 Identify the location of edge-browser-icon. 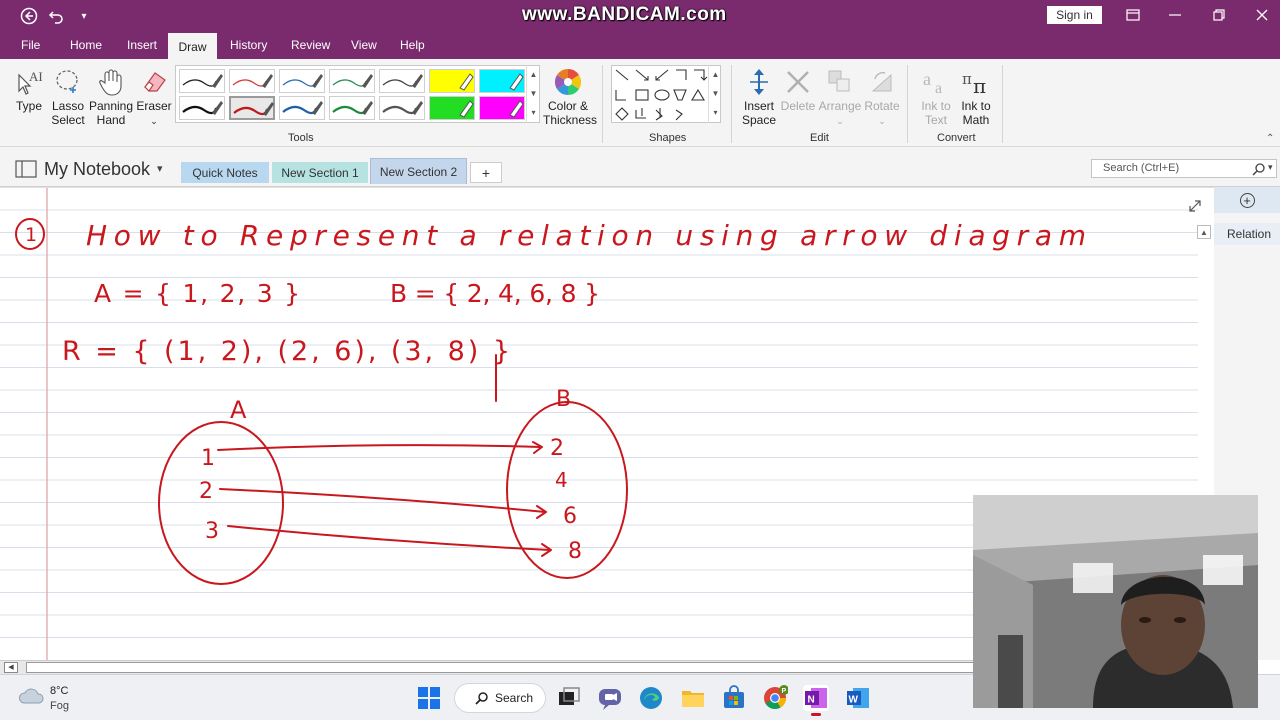
(651, 698).